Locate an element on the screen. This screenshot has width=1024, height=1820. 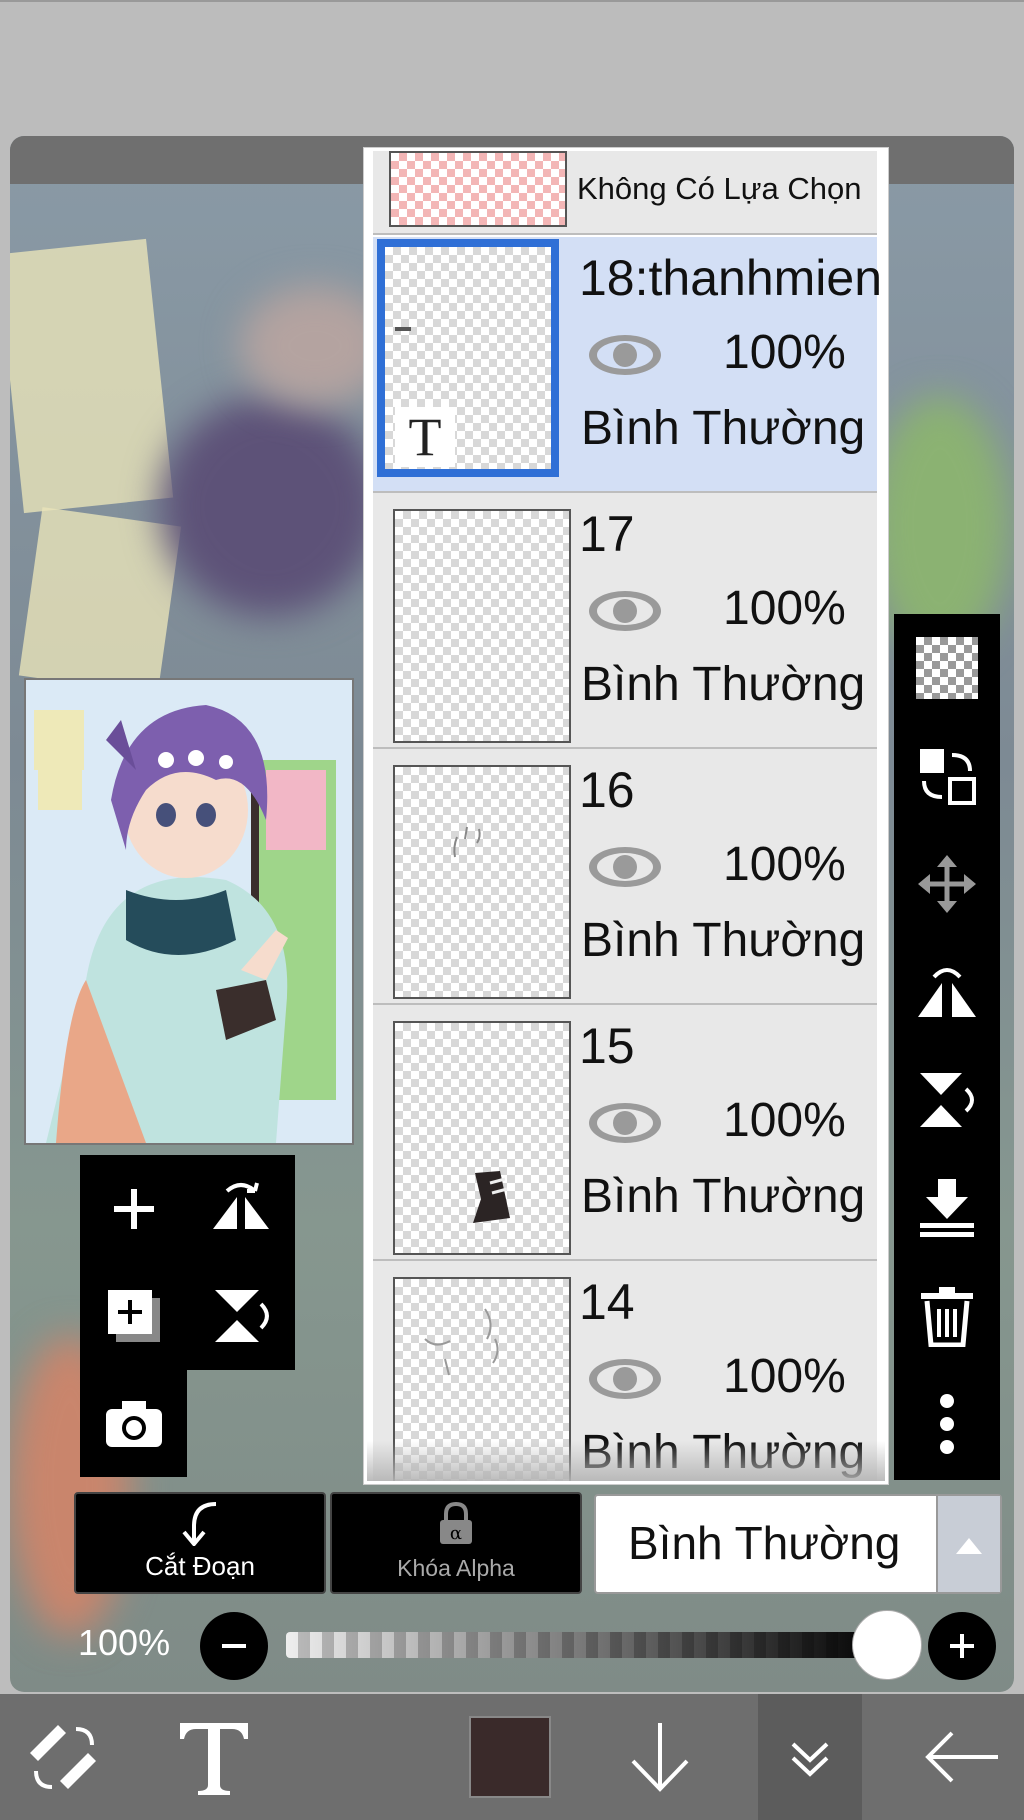
chevron-up-icon is located at coordinates (969, 1546).